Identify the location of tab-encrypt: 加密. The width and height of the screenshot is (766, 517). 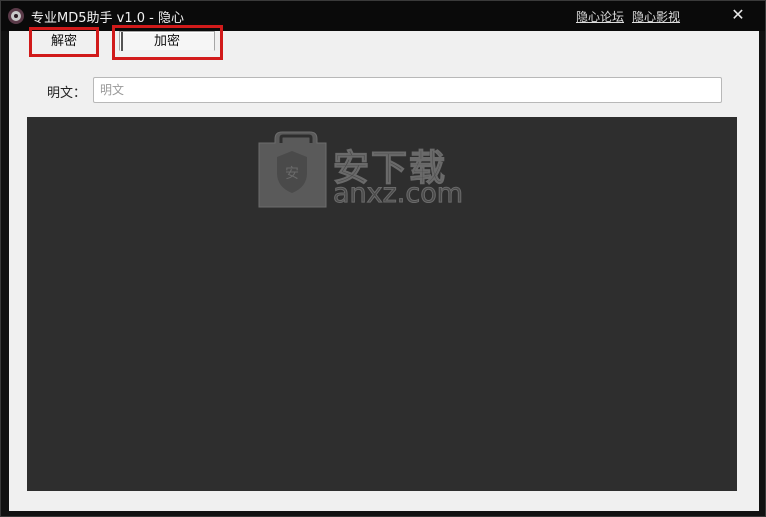
(167, 41).